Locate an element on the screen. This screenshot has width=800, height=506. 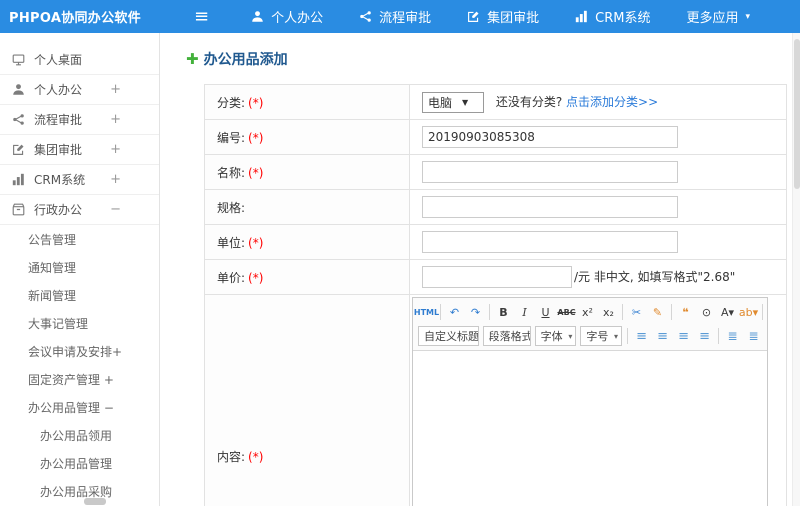
app-logo: PHPOA协同办公软件 is located at coordinates (75, 18).